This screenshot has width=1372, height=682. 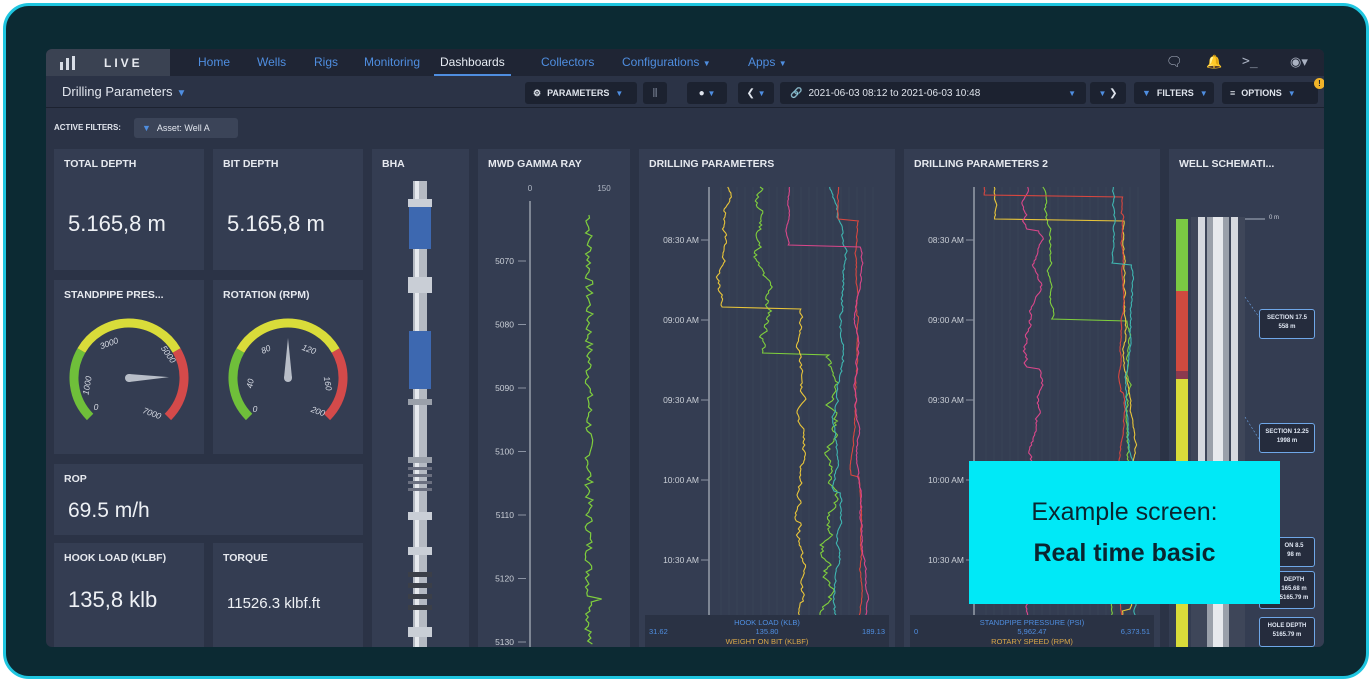 What do you see at coordinates (1261, 93) in the screenshot?
I see `options-label: OPTIONS` at bounding box center [1261, 93].